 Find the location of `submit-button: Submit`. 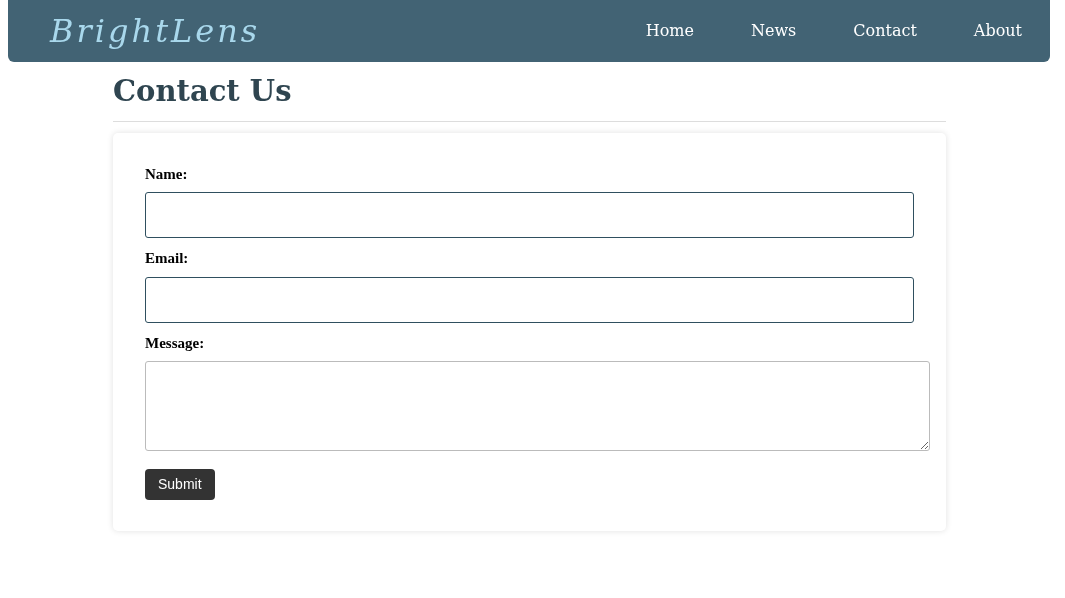

submit-button: Submit is located at coordinates (180, 485).